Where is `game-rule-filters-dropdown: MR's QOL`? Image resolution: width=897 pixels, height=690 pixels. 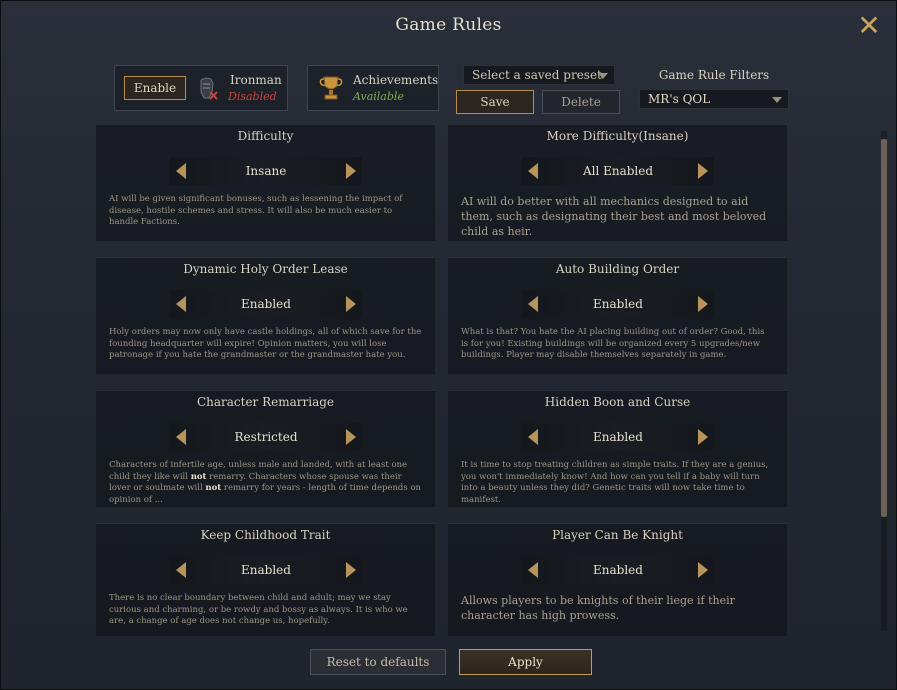 game-rule-filters-dropdown: MR's QOL is located at coordinates (714, 99).